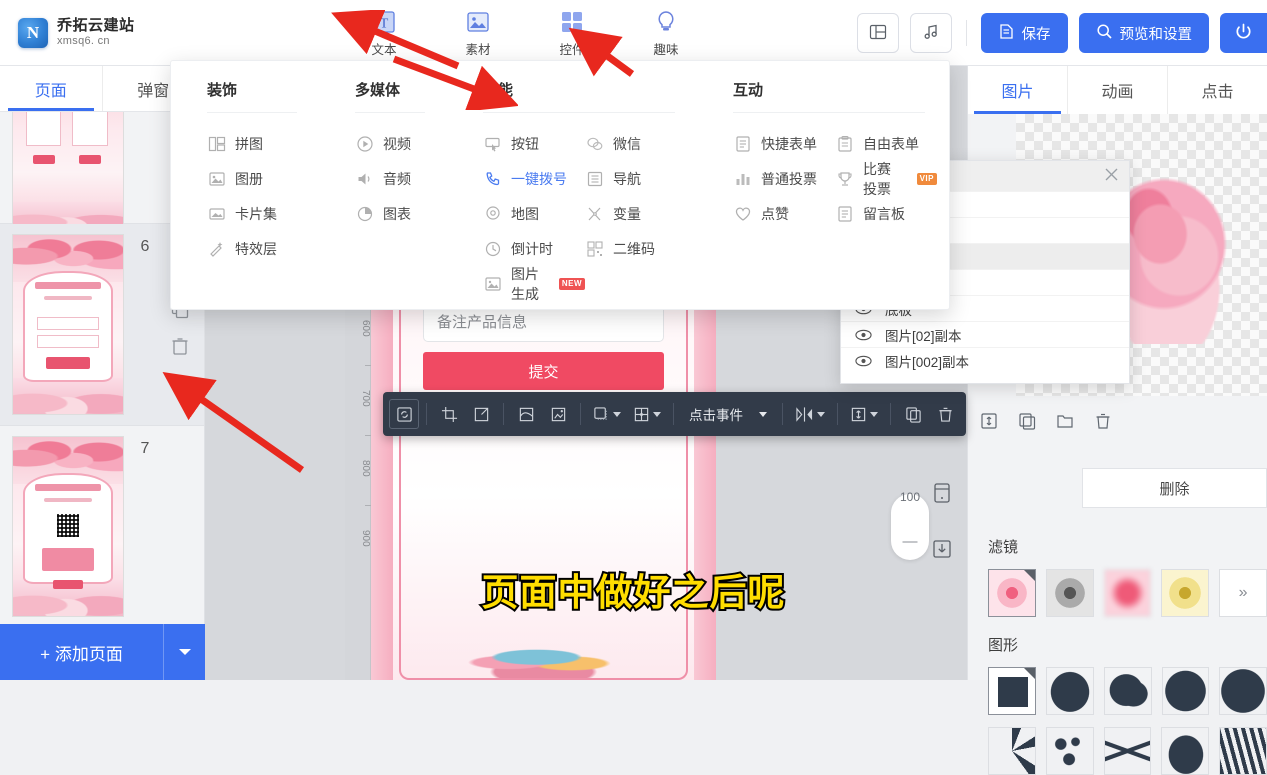 This screenshot has width=1267, height=775. I want to click on menu-item-chart: 图表, so click(396, 214).